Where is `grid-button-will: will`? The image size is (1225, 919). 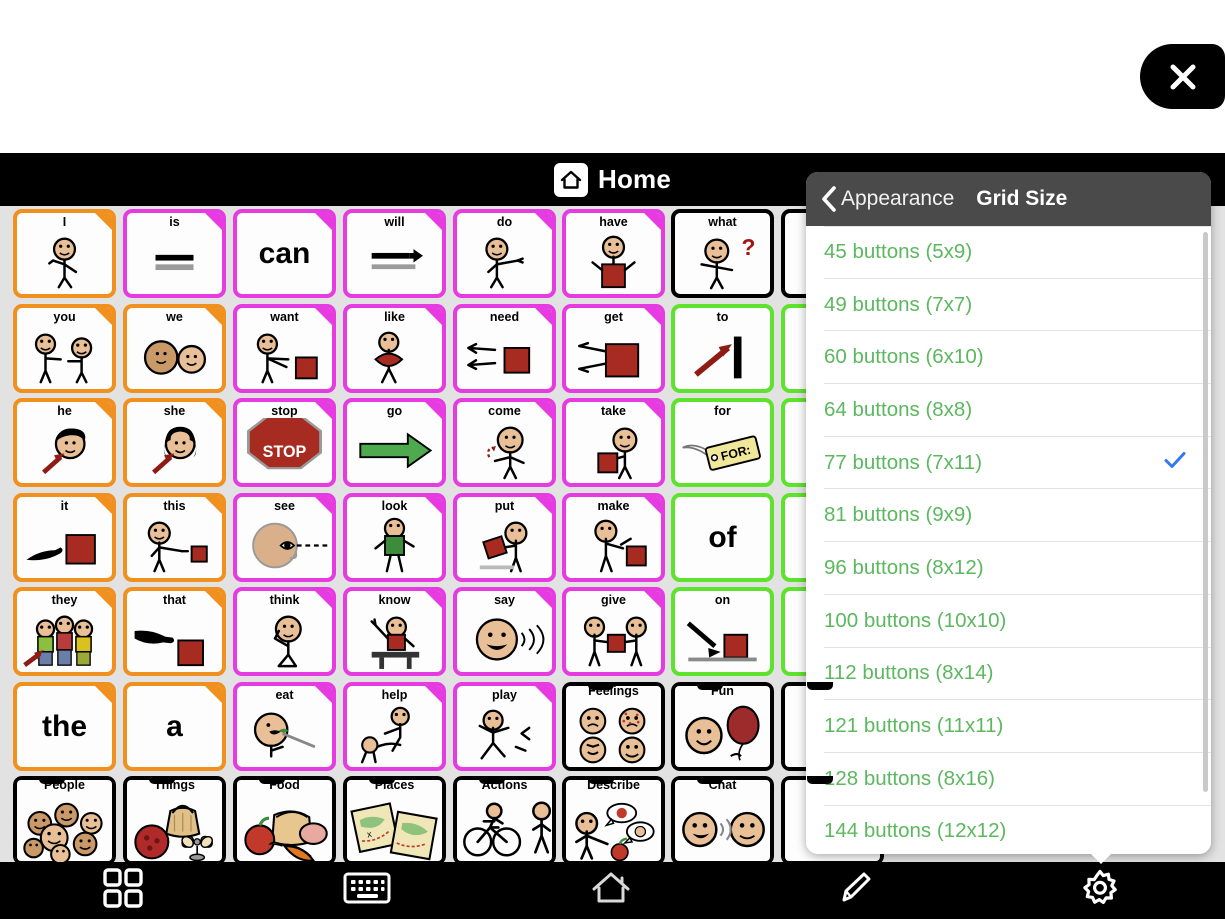
grid-button-will: will is located at coordinates (394, 253).